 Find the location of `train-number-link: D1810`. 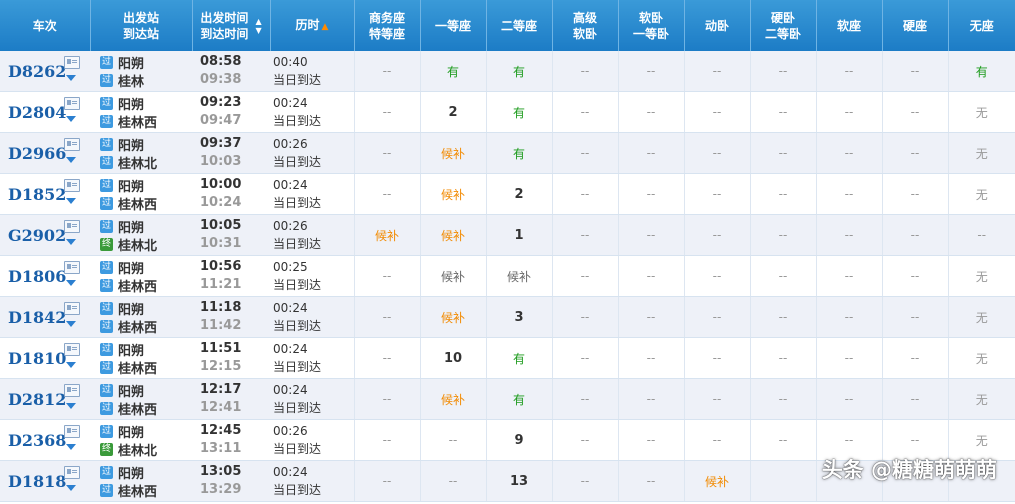

train-number-link: D1810 is located at coordinates (37, 358).